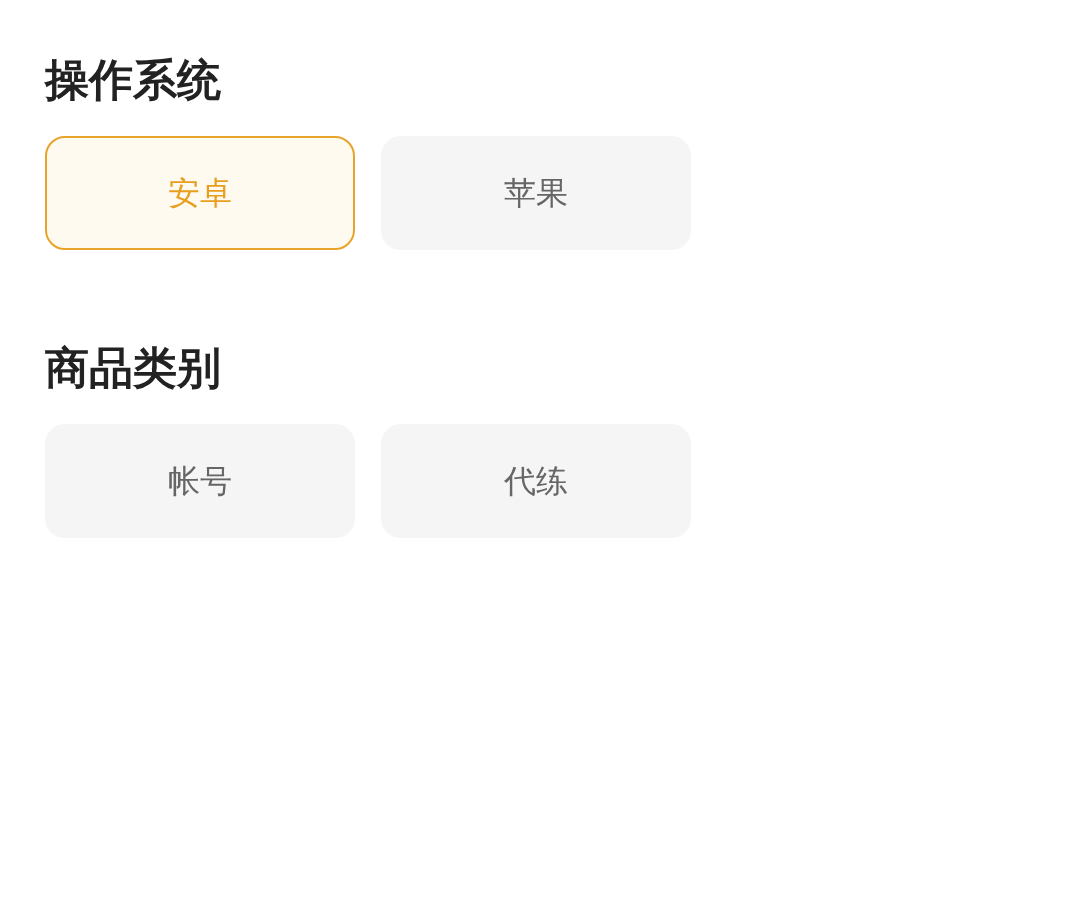 This screenshot has height=908, width=1080. I want to click on option-button: 帐号, so click(200, 481).